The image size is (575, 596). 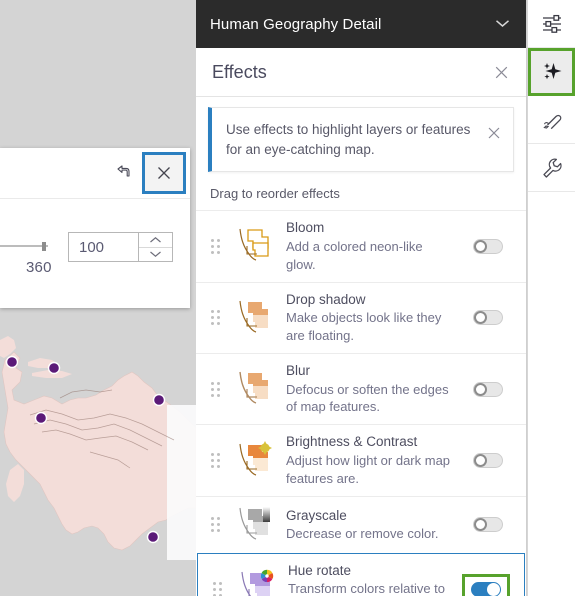 I want to click on effect-row-bloom: Bloom Add a colored neon-like glow., so click(x=361, y=246).